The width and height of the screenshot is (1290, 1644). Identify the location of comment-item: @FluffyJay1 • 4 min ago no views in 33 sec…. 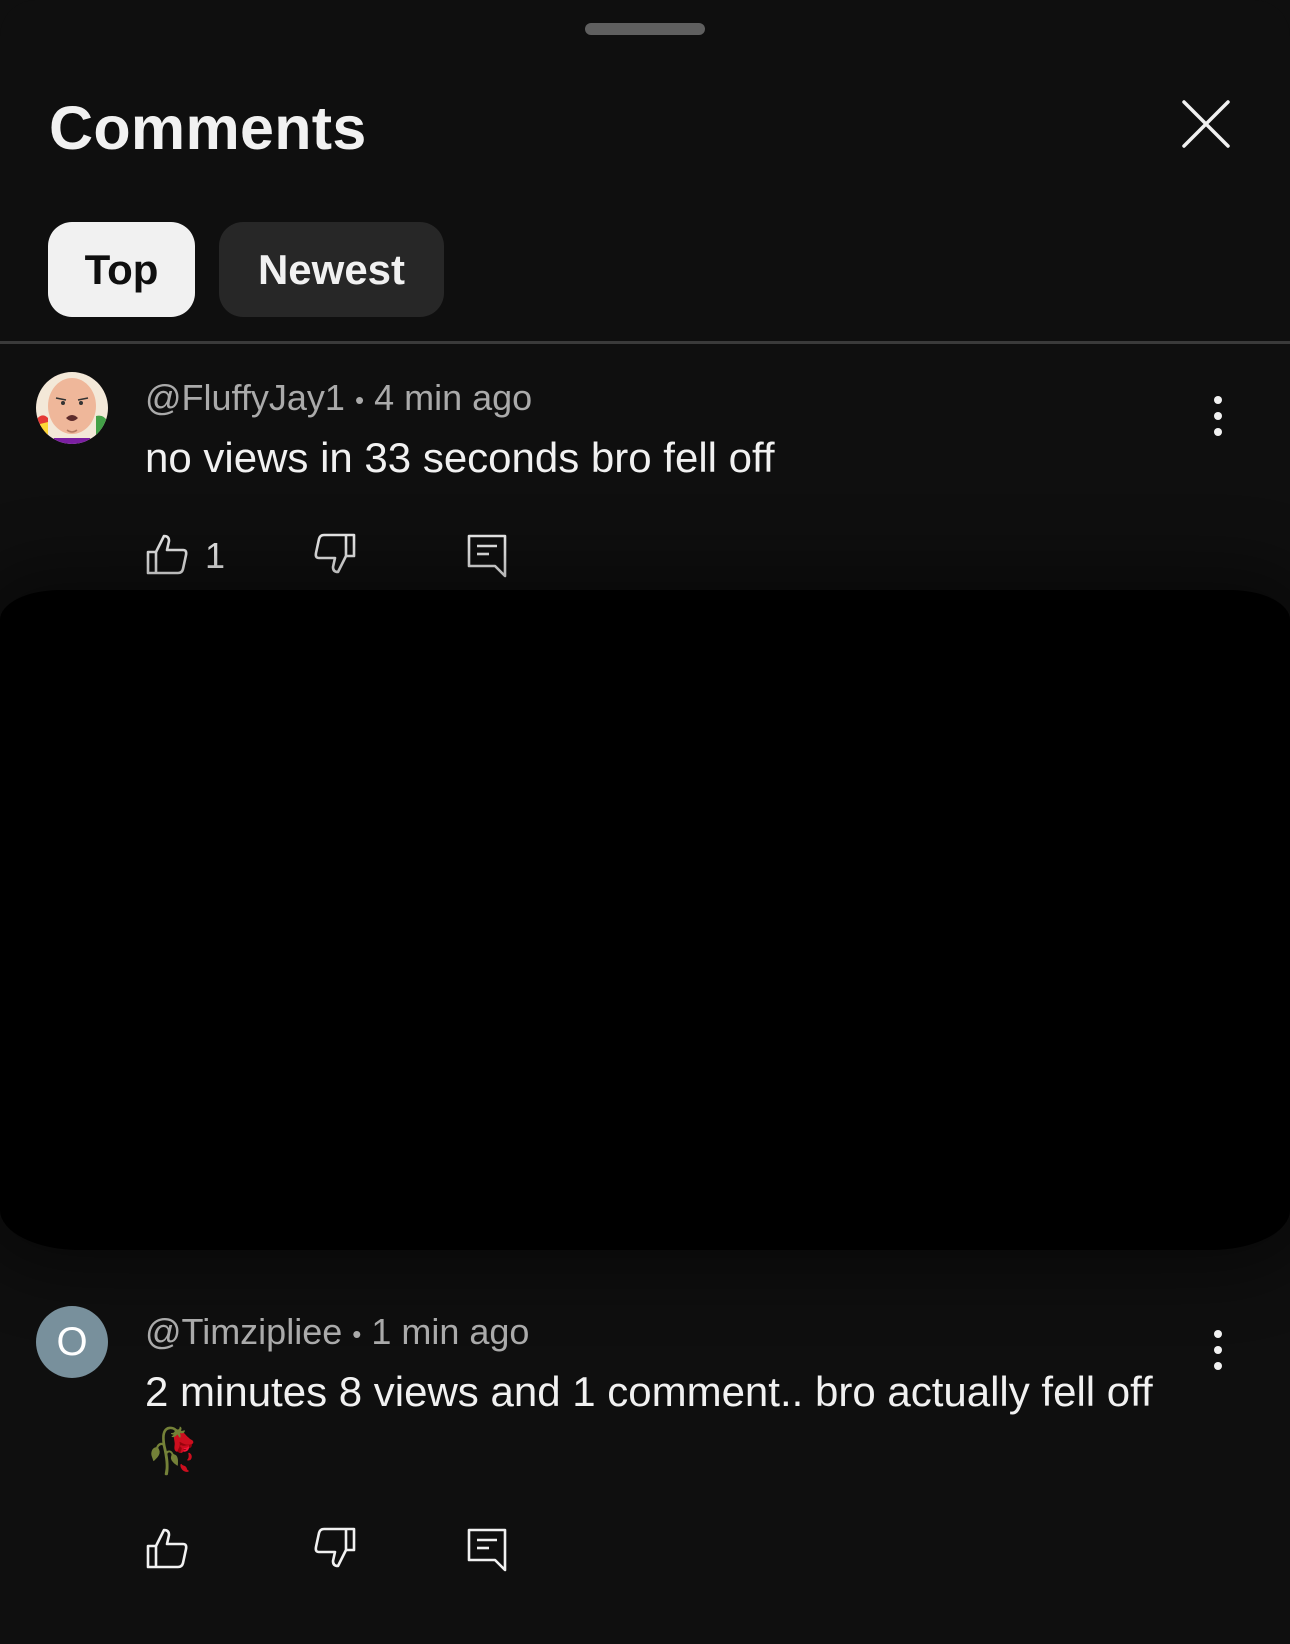
(645, 482).